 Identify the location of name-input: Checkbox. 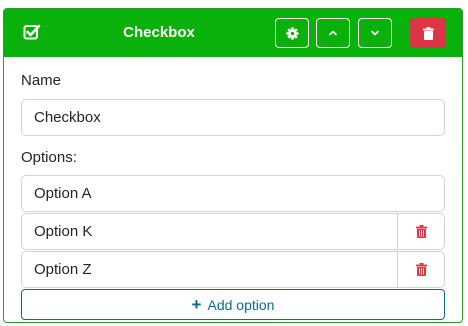
(233, 117).